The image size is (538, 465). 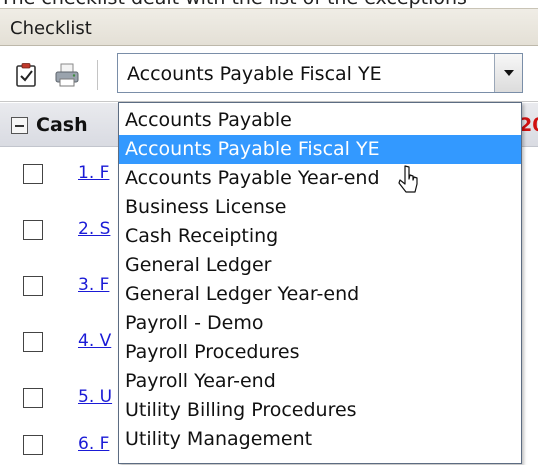 I want to click on checklist-icon, so click(x=27, y=75).